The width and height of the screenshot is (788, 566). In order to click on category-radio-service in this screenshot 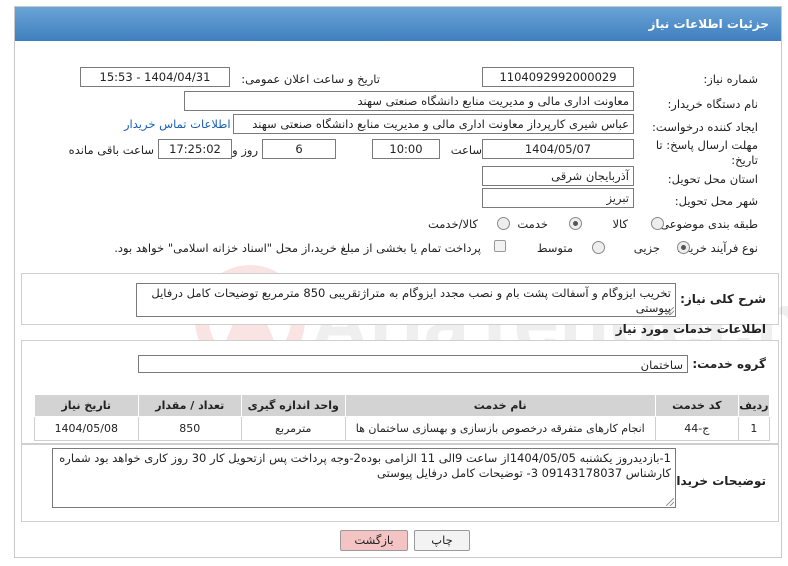, I will do `click(575, 223)`.